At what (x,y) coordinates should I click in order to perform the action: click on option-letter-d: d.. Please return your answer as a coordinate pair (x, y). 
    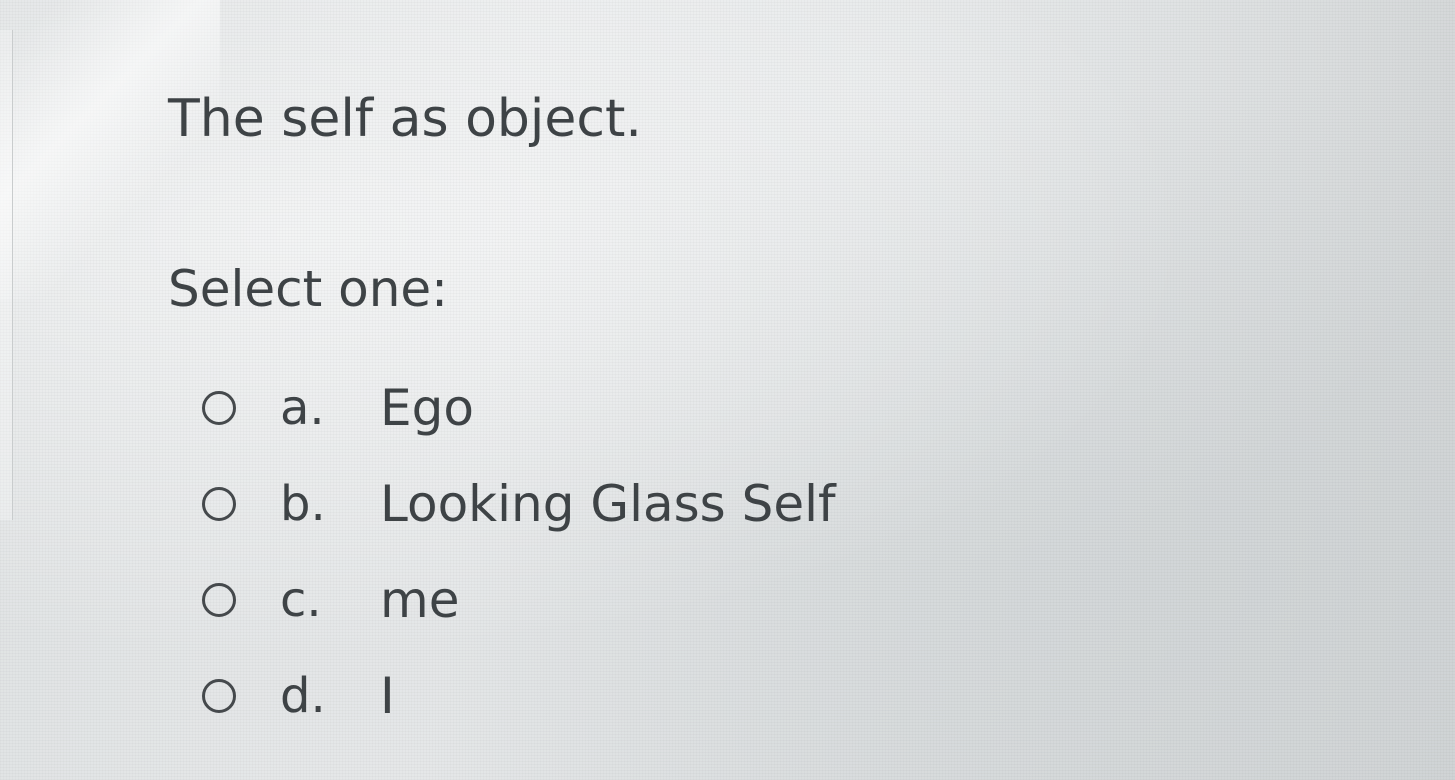
    Looking at the image, I should click on (303, 696).